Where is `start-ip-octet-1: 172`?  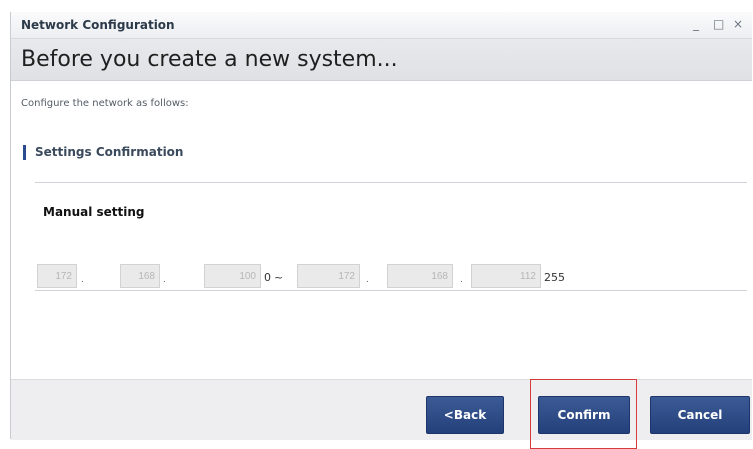
start-ip-octet-1: 172 is located at coordinates (57, 276).